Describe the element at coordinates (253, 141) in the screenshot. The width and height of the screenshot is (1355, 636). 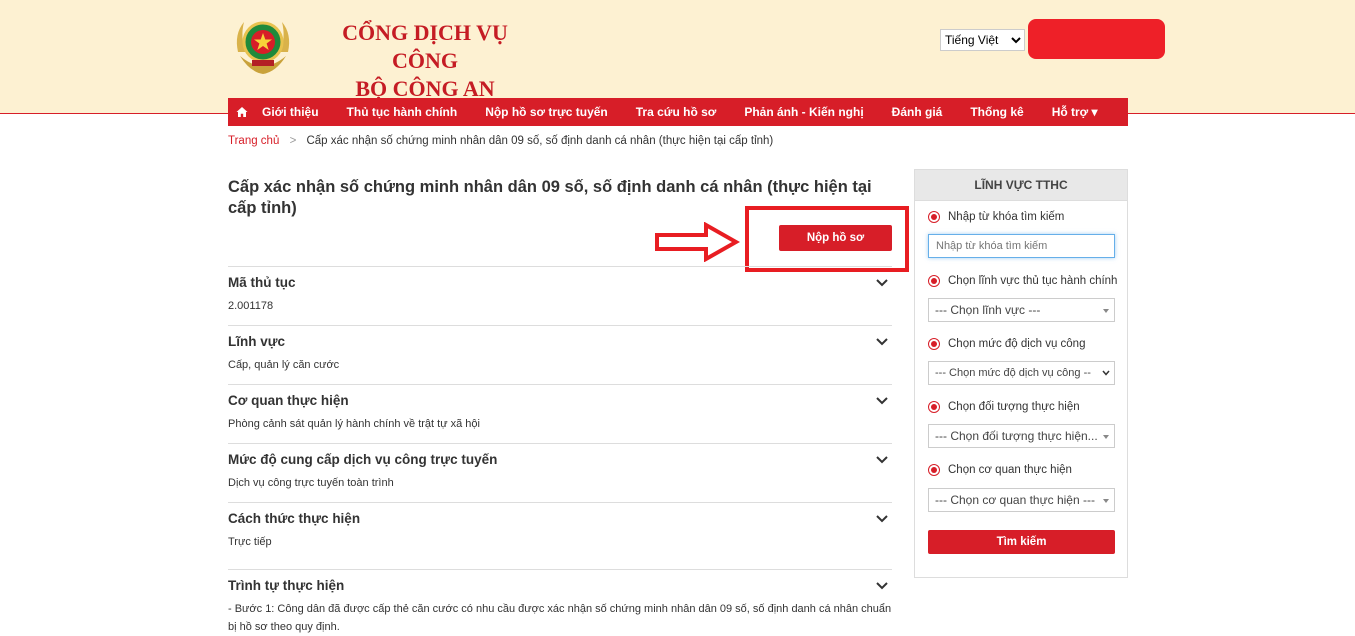
I see `breadcrumb-home-link: Trang chủ` at that location.